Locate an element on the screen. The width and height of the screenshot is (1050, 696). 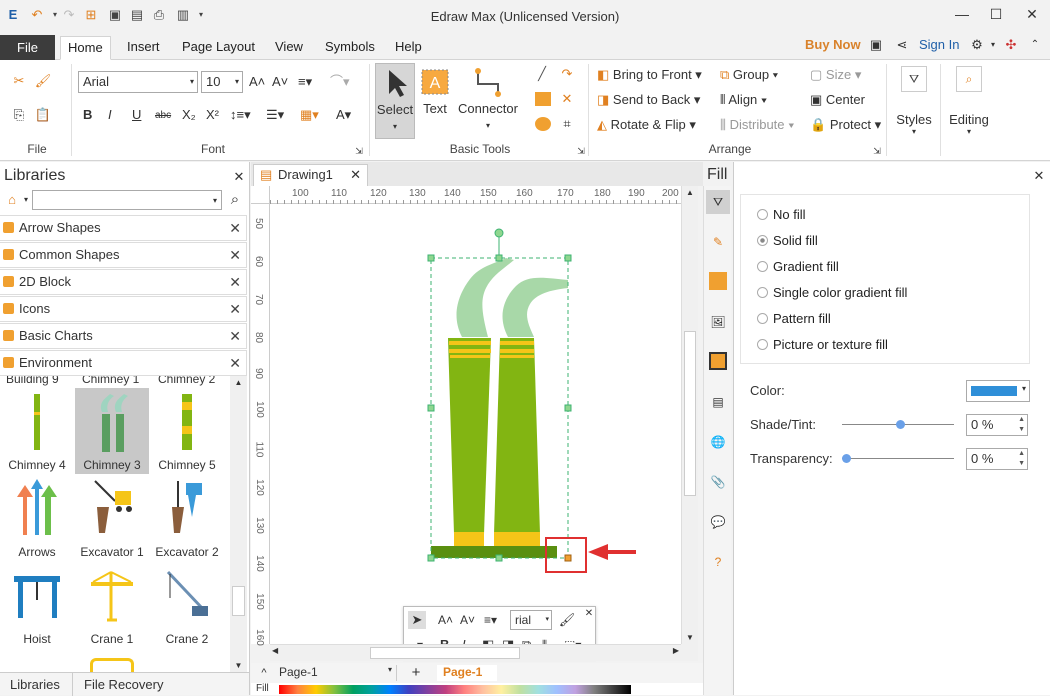
library-category-arrow-shapes: Arrow Shapes ✕ is located at coordinates (123, 228).